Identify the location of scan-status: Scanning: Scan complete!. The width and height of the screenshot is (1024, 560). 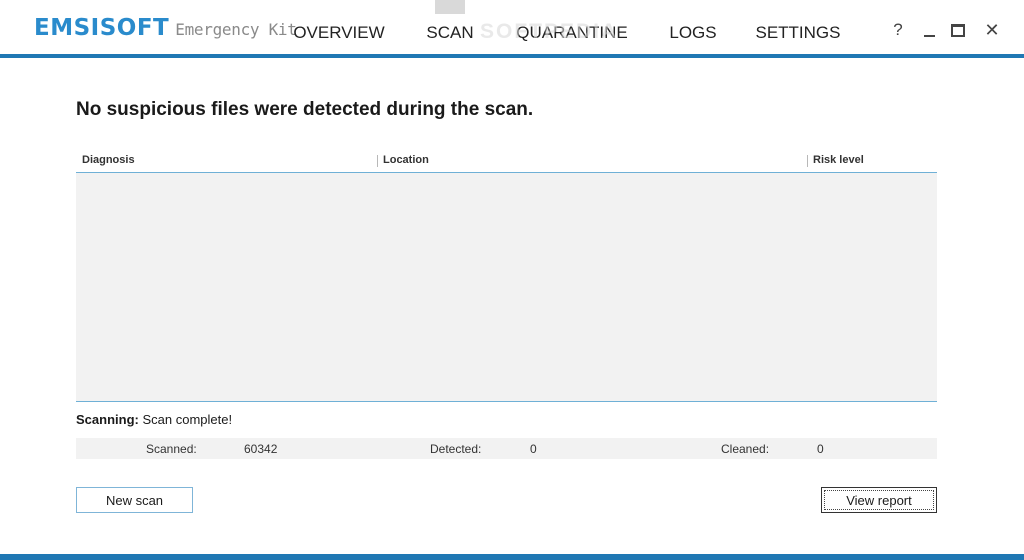
(154, 419).